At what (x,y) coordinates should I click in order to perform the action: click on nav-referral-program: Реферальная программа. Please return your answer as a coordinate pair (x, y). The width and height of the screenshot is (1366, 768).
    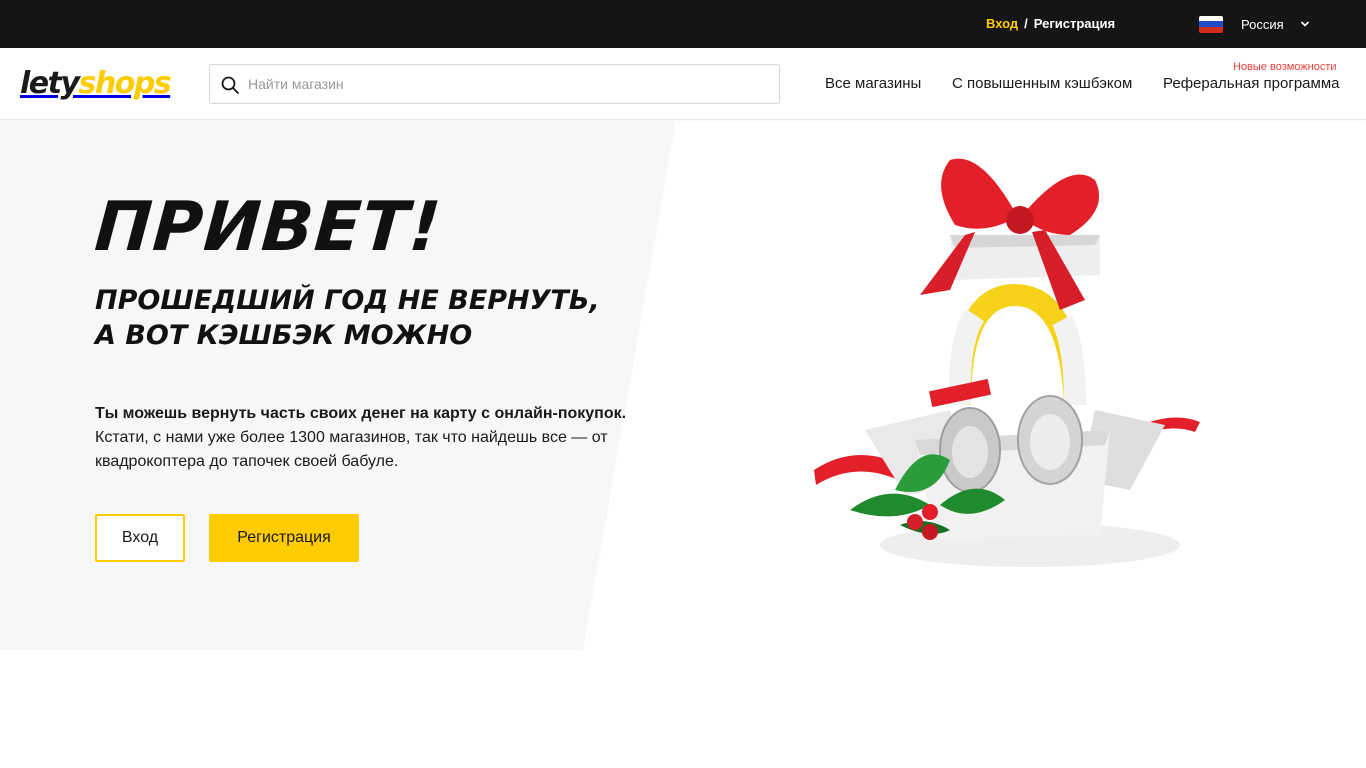
    Looking at the image, I should click on (1251, 83).